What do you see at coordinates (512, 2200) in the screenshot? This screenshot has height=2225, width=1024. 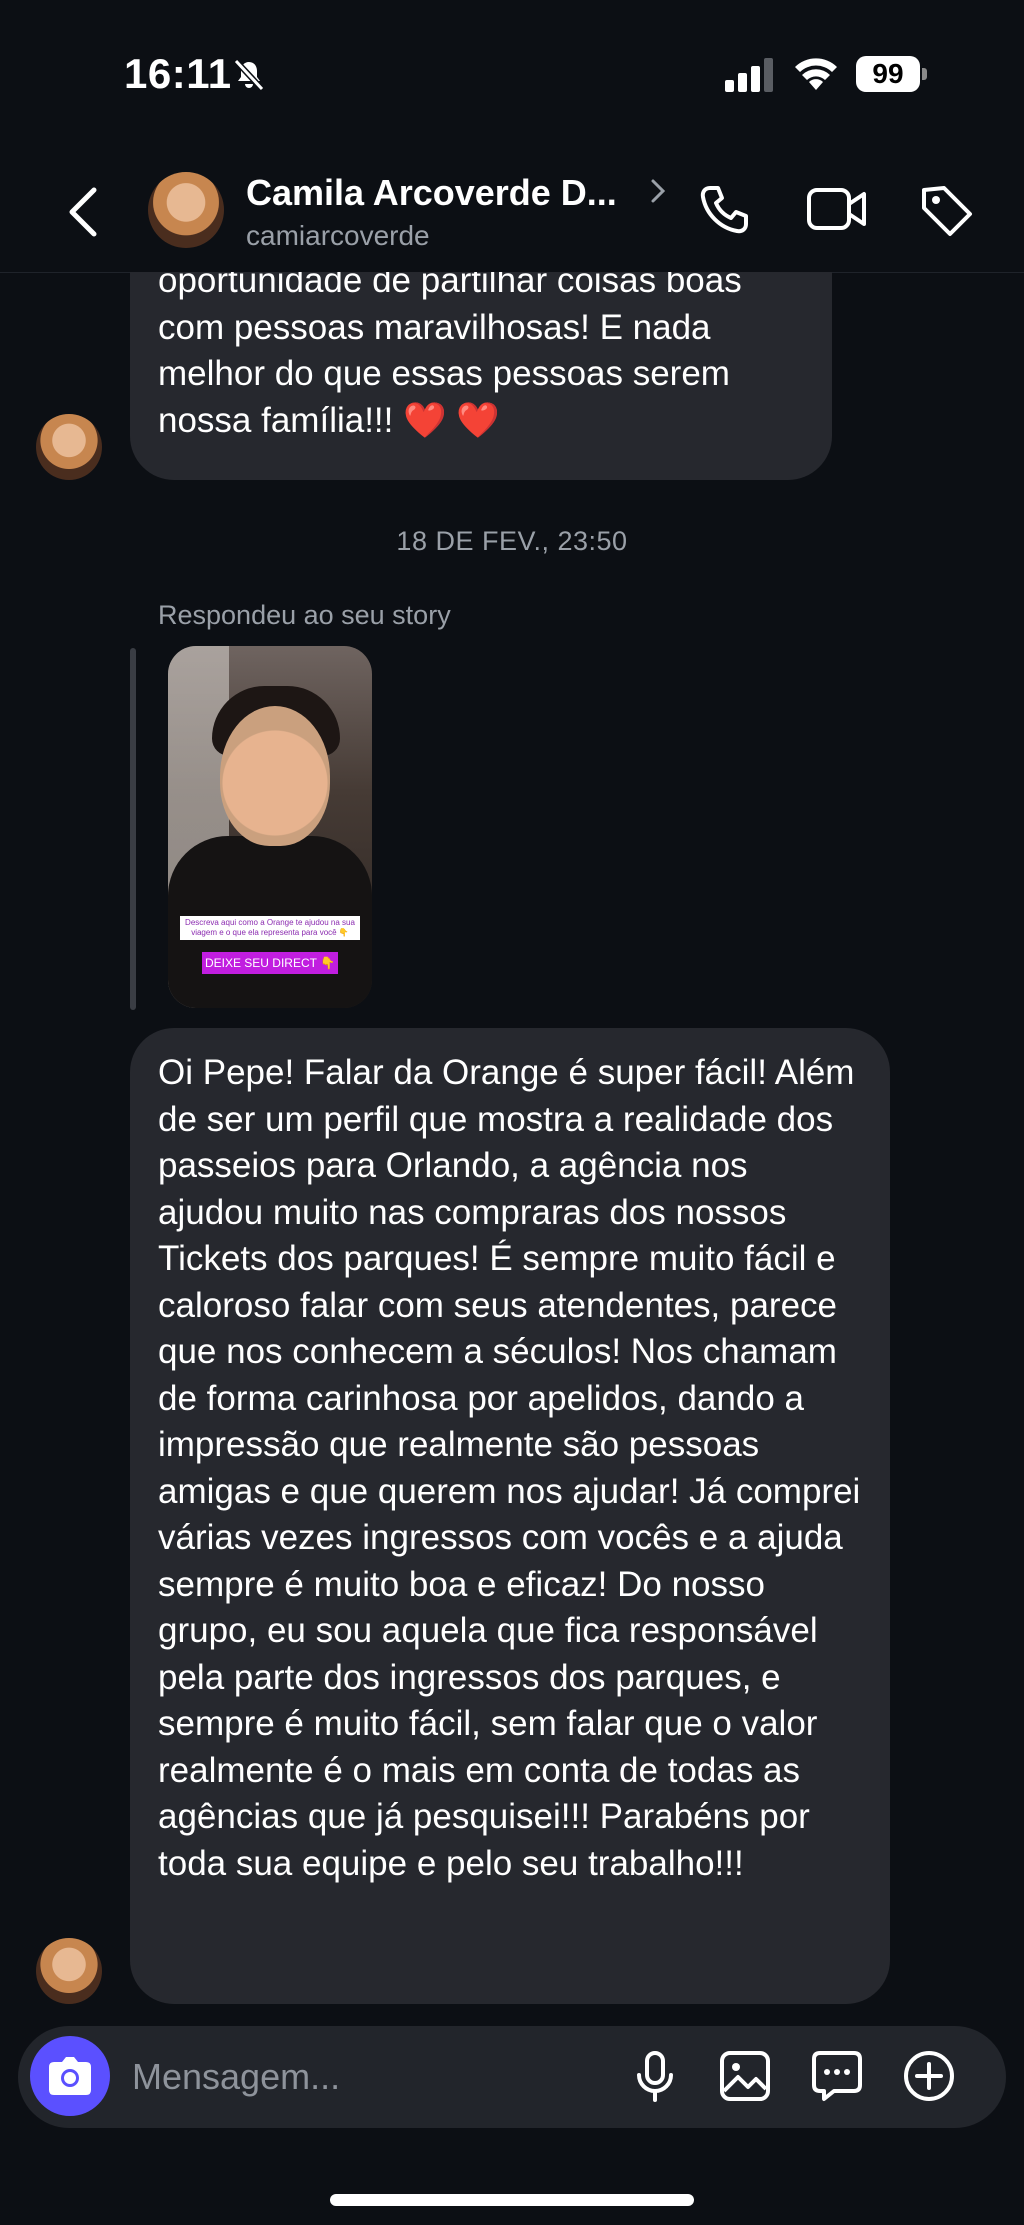 I see `home-indicator` at bounding box center [512, 2200].